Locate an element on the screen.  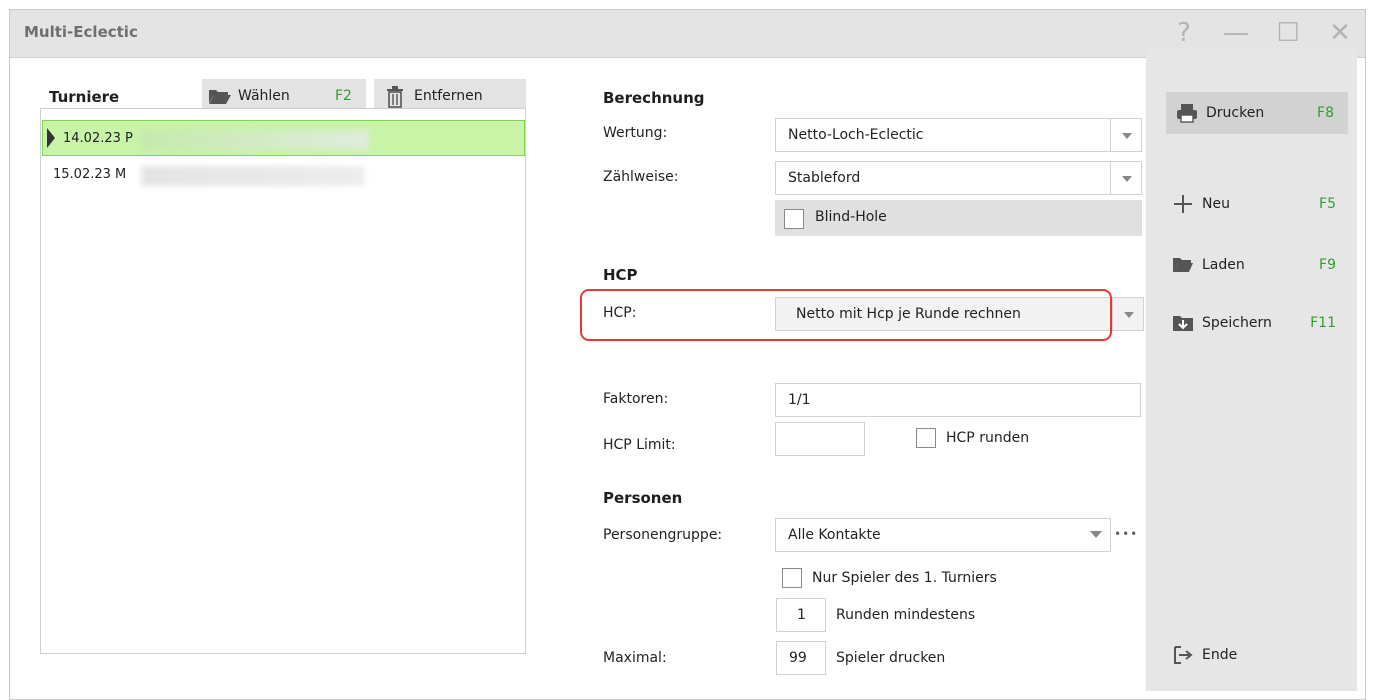
nur-spieler-label: Nur Spieler des 1. Turniers is located at coordinates (904, 578).